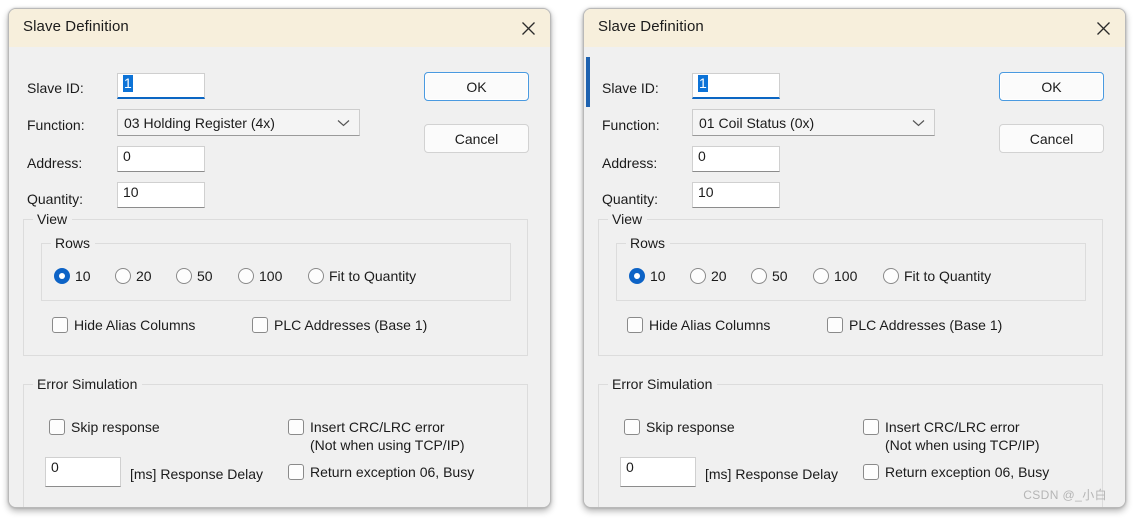 The image size is (1133, 524). What do you see at coordinates (772, 474) in the screenshot?
I see `response-delay-label: [ms] Response Delay` at bounding box center [772, 474].